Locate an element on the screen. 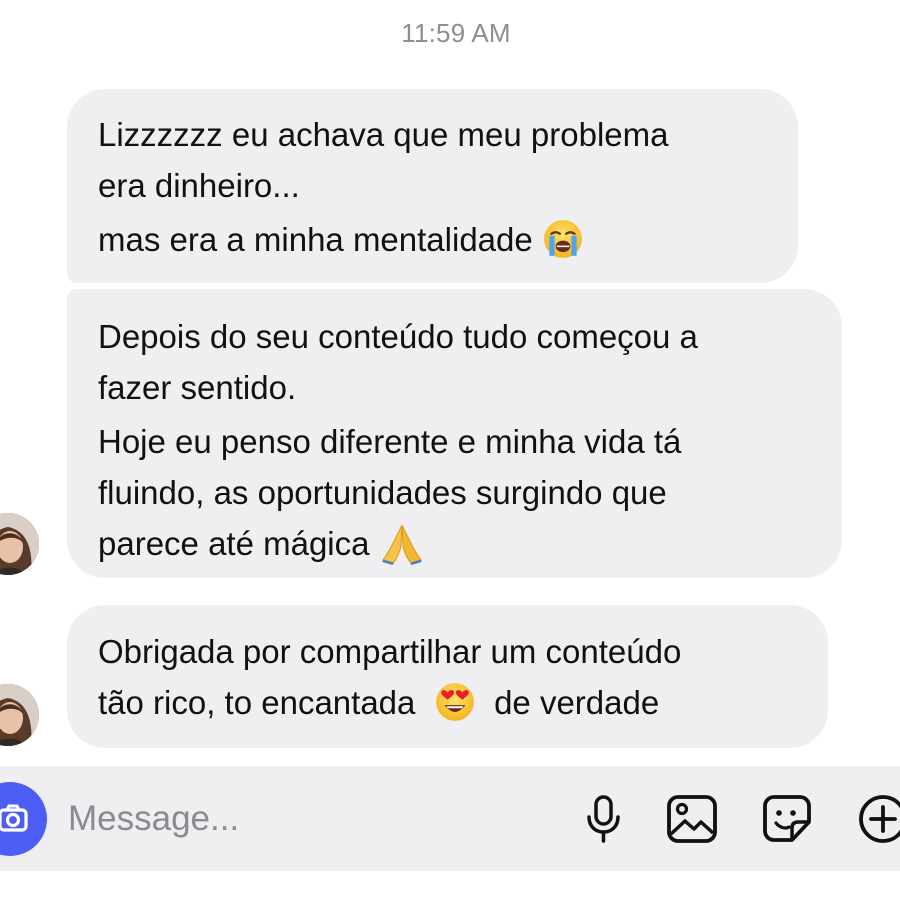 The height and width of the screenshot is (911, 900). sticker-icon is located at coordinates (787, 819).